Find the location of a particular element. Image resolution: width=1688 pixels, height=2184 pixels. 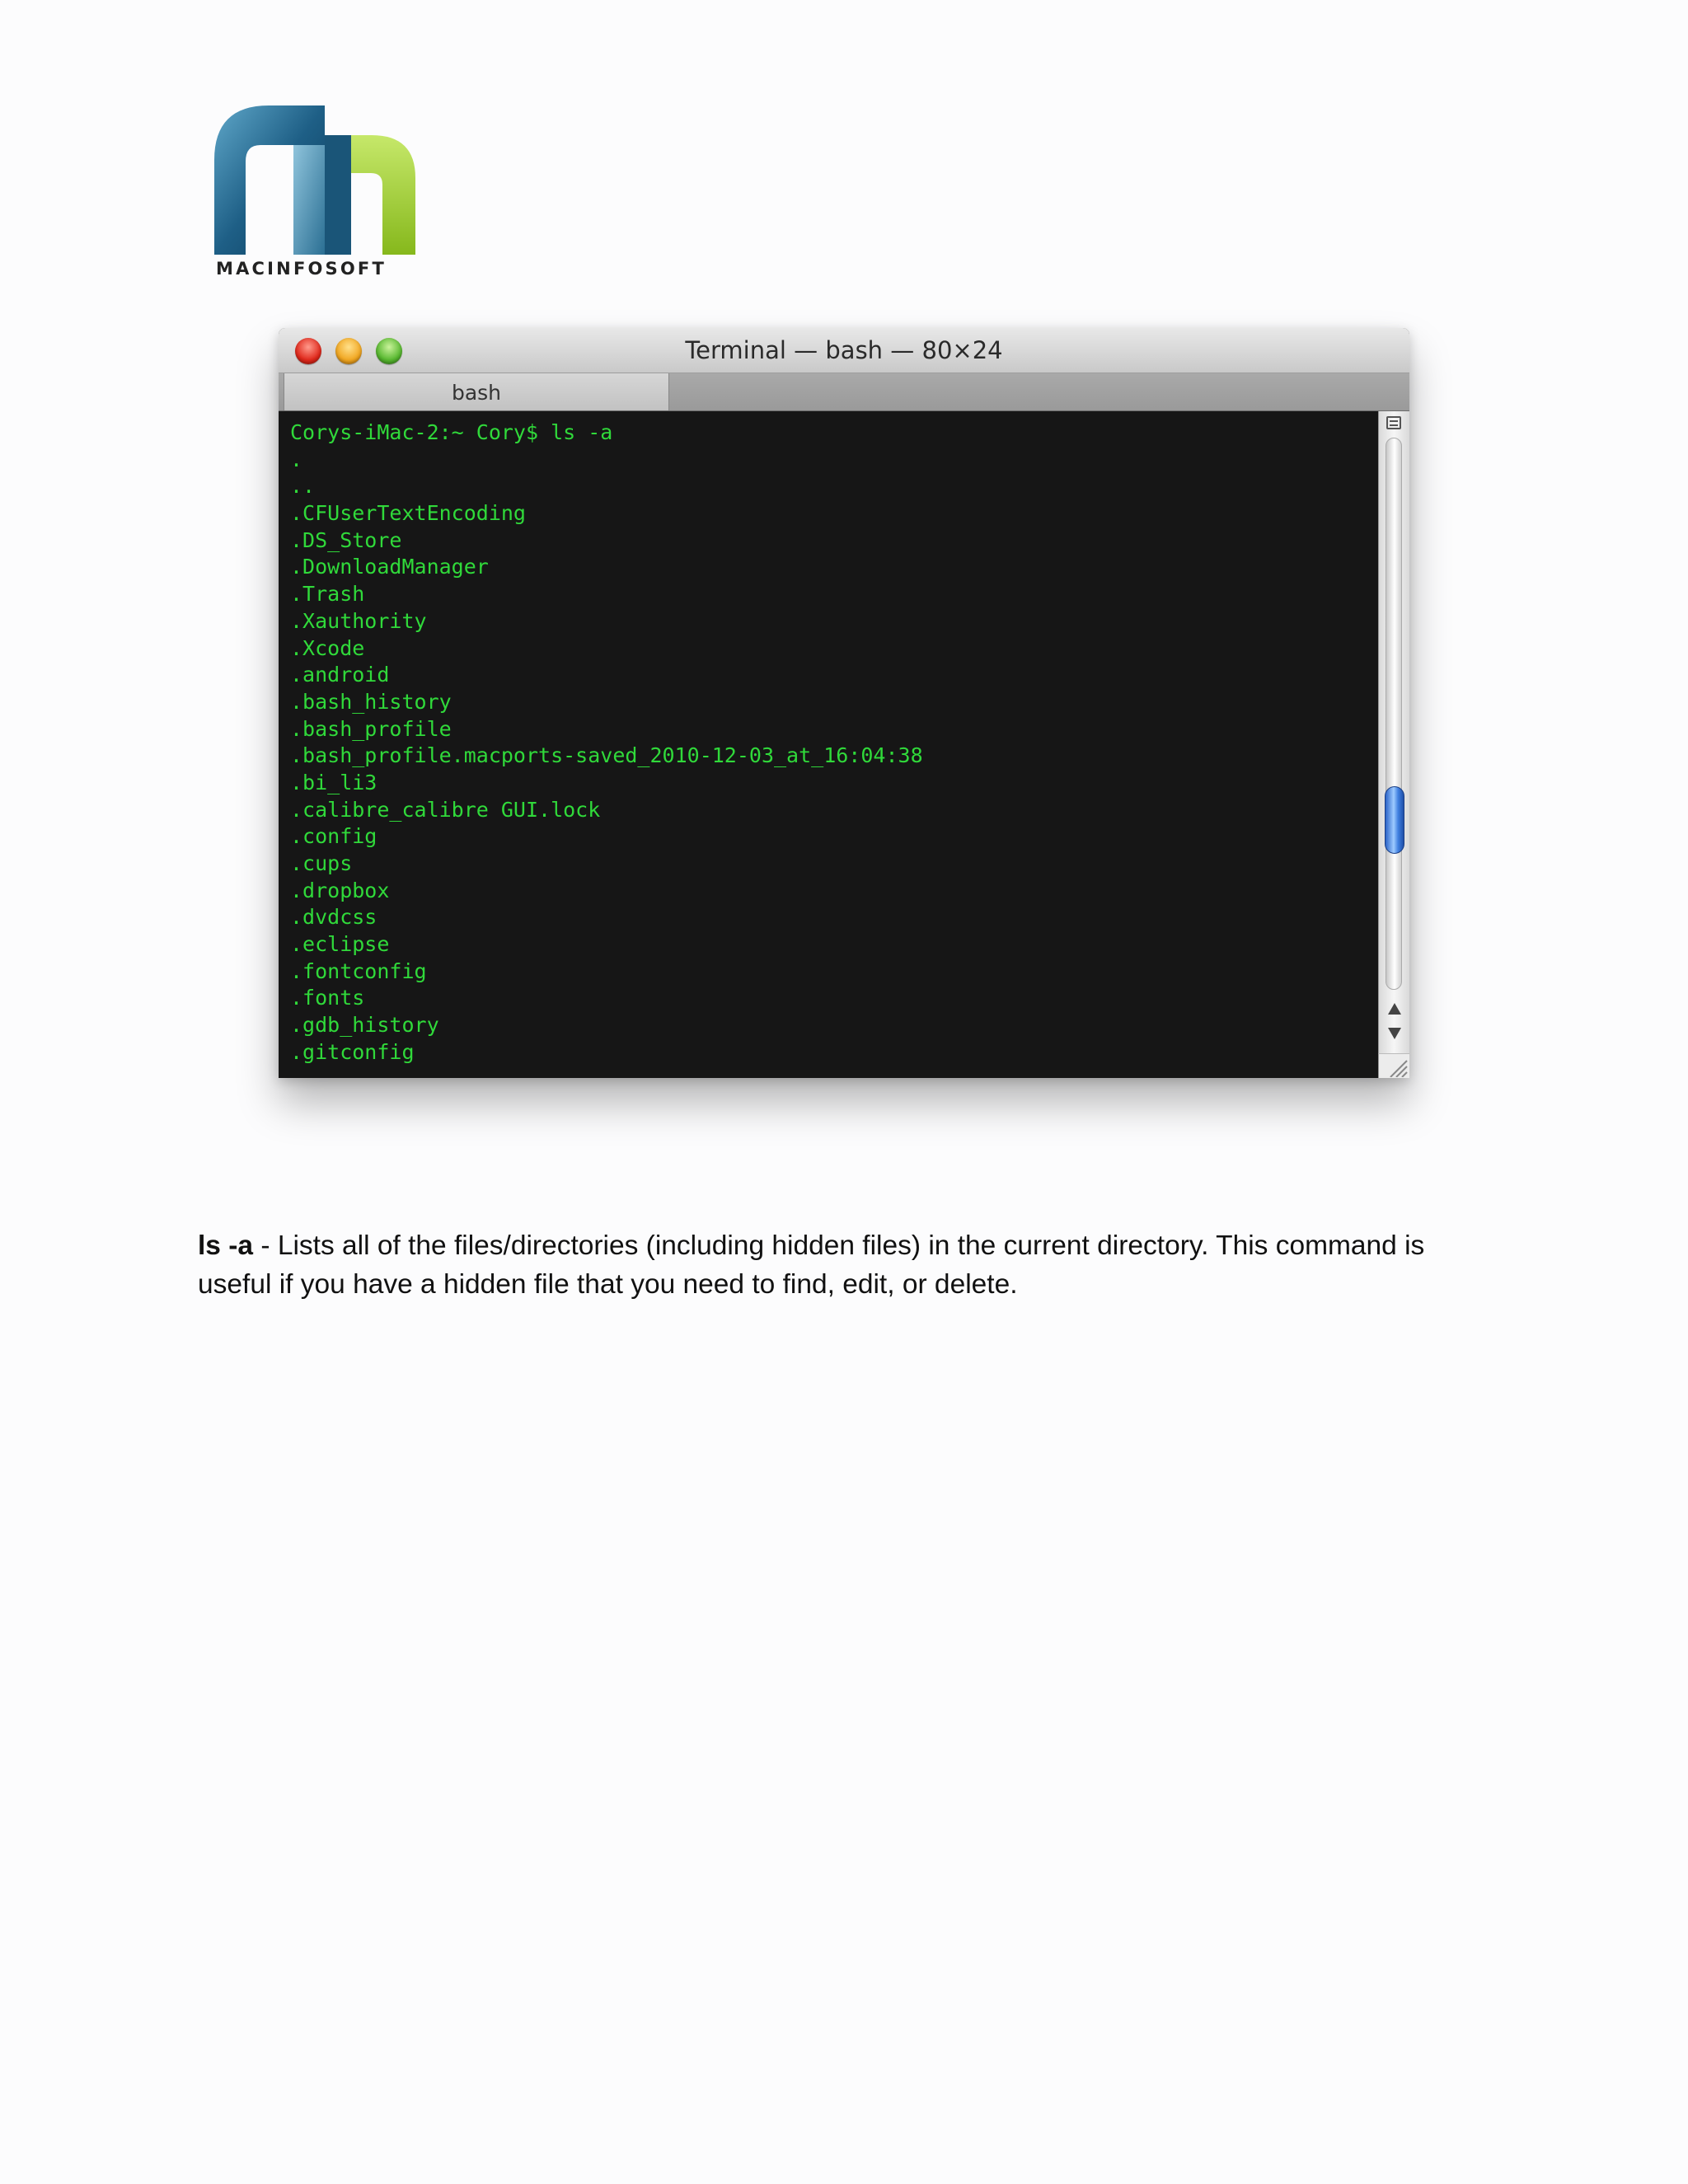

terminal-output-line: .gitconfig is located at coordinates (353, 1051).